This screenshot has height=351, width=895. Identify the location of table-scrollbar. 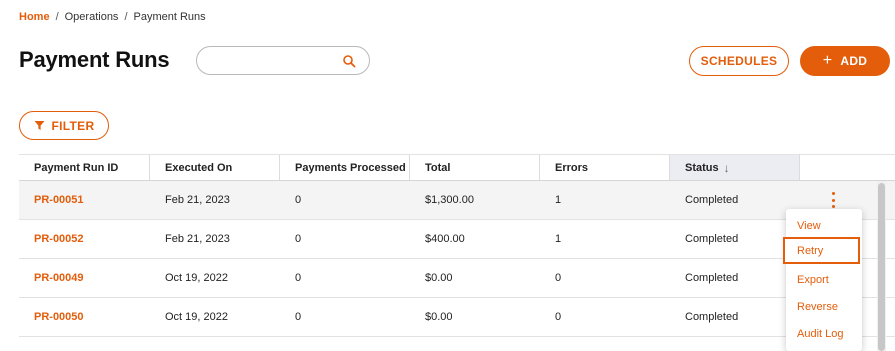
(881, 266).